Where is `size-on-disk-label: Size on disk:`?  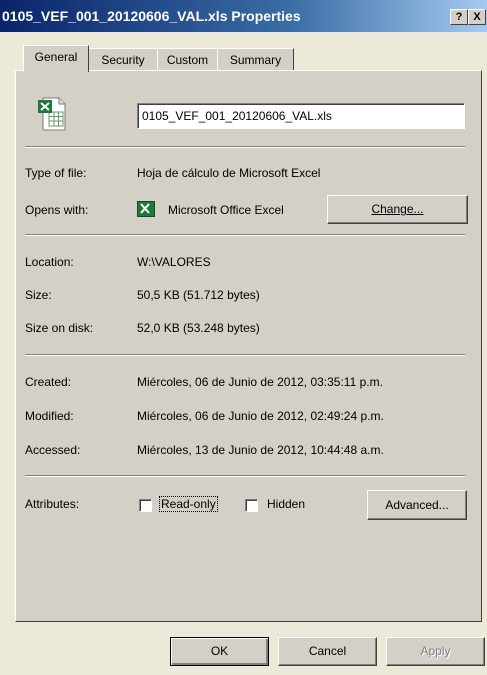
size-on-disk-label: Size on disk: is located at coordinates (59, 328).